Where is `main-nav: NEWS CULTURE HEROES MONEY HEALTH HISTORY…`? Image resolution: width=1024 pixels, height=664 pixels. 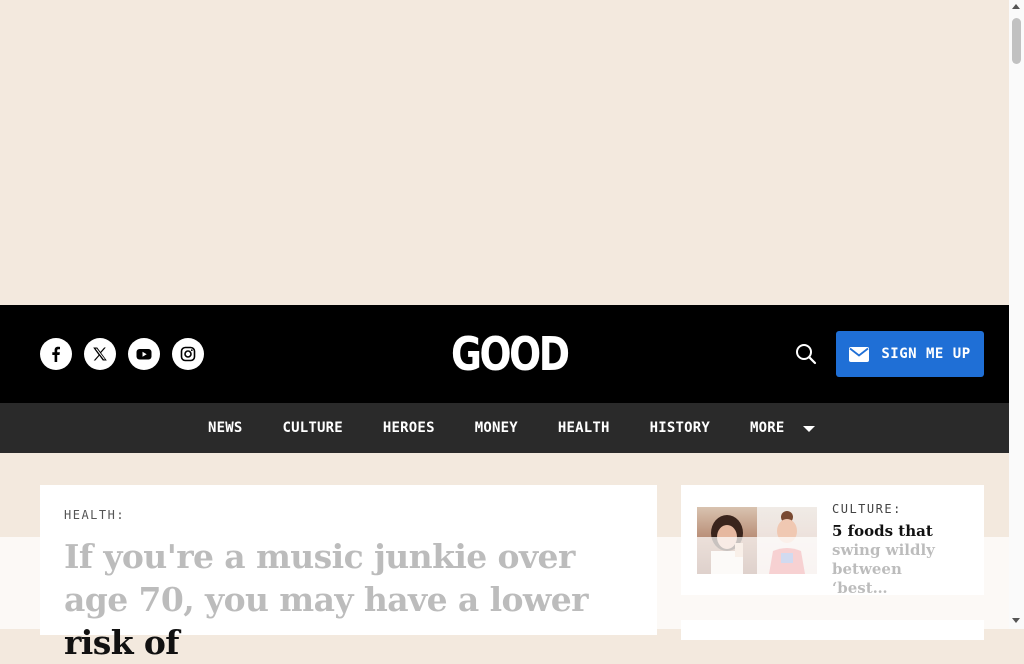
main-nav: NEWS CULTURE HEROES MONEY HEALTH HISTORY… is located at coordinates (504, 428).